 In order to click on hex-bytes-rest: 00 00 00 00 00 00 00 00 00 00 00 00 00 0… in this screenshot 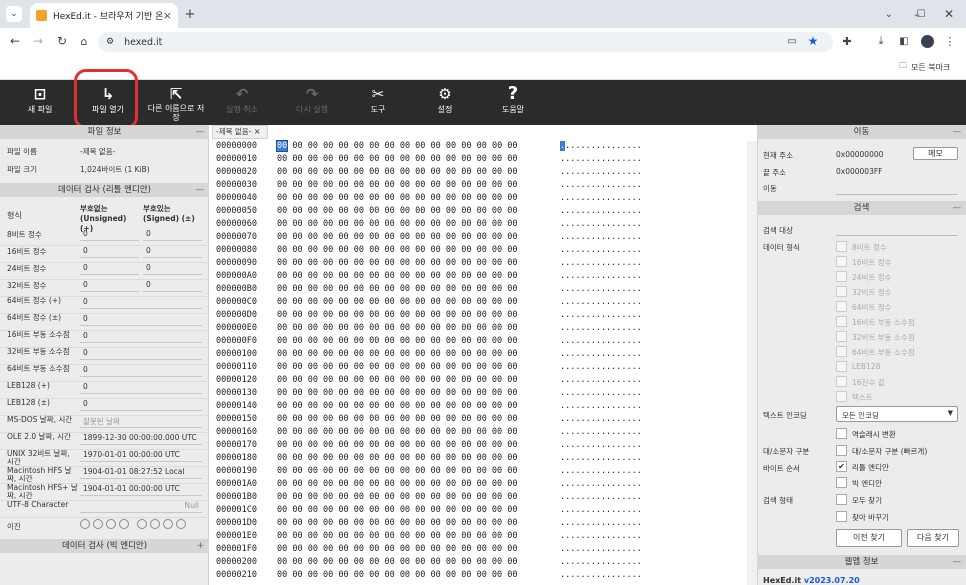, I will do `click(402, 146)`.